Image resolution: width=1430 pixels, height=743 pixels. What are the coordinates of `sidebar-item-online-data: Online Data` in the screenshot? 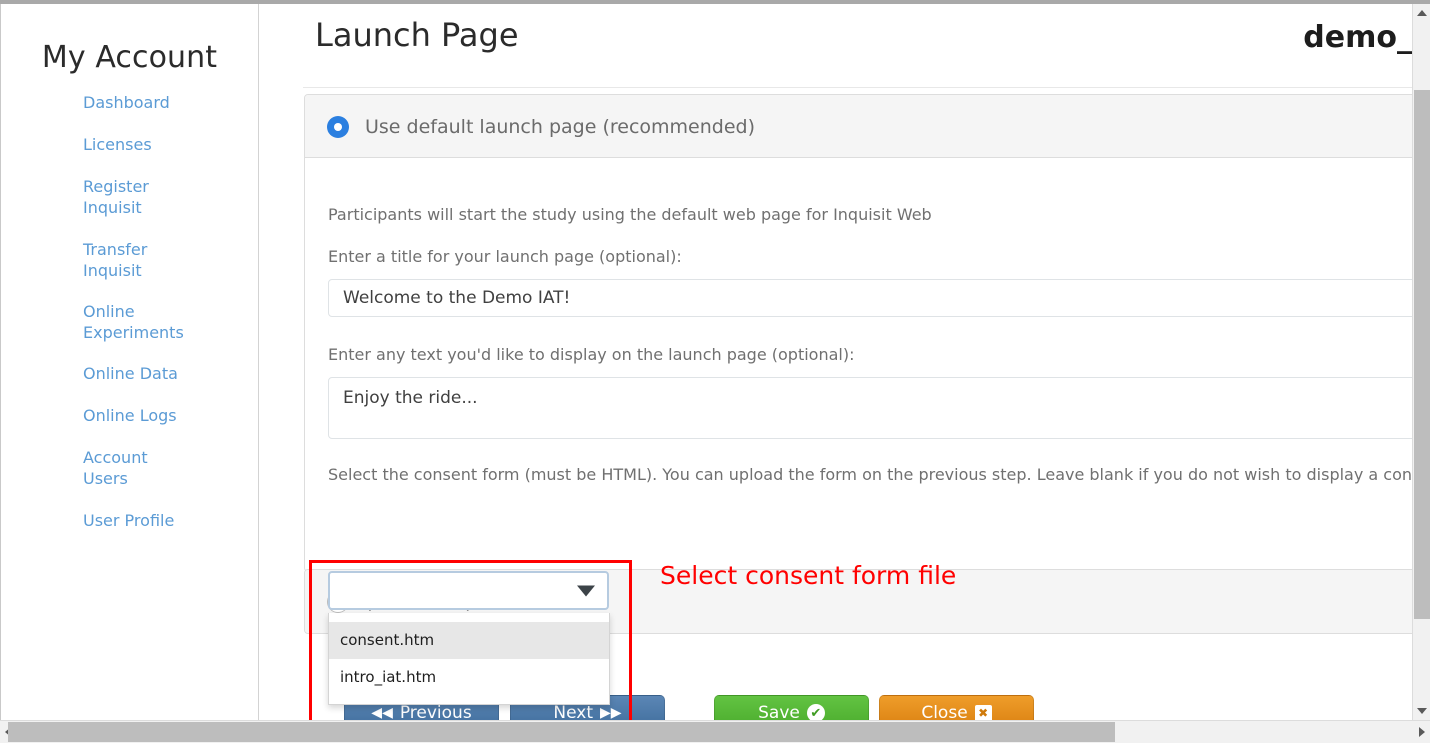 It's located at (96, 373).